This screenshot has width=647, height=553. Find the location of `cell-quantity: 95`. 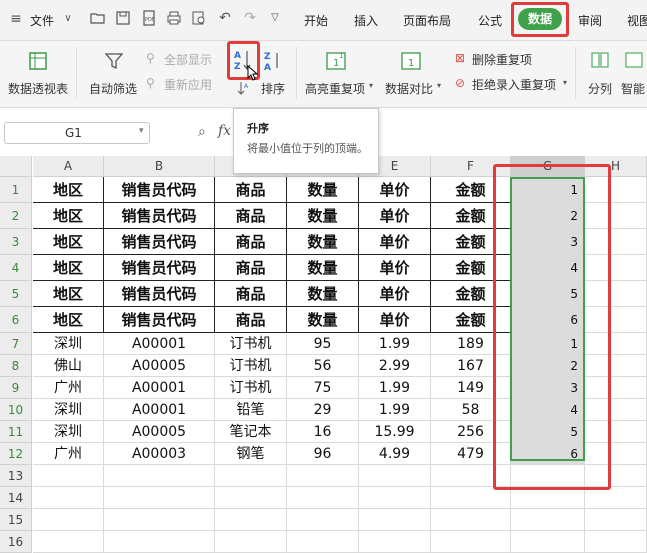

cell-quantity: 95 is located at coordinates (323, 344).